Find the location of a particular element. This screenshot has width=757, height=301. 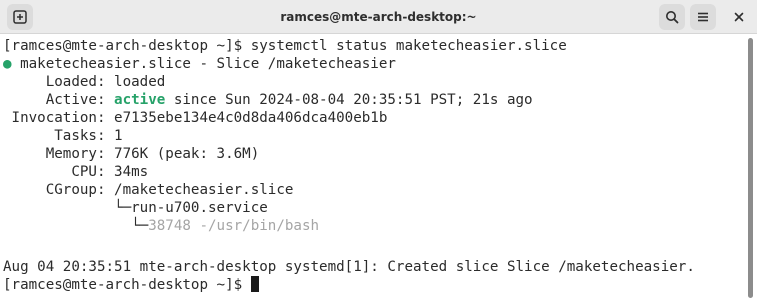

header-bar: ramces@mte-arch-desktop:~ is located at coordinates (378, 17).